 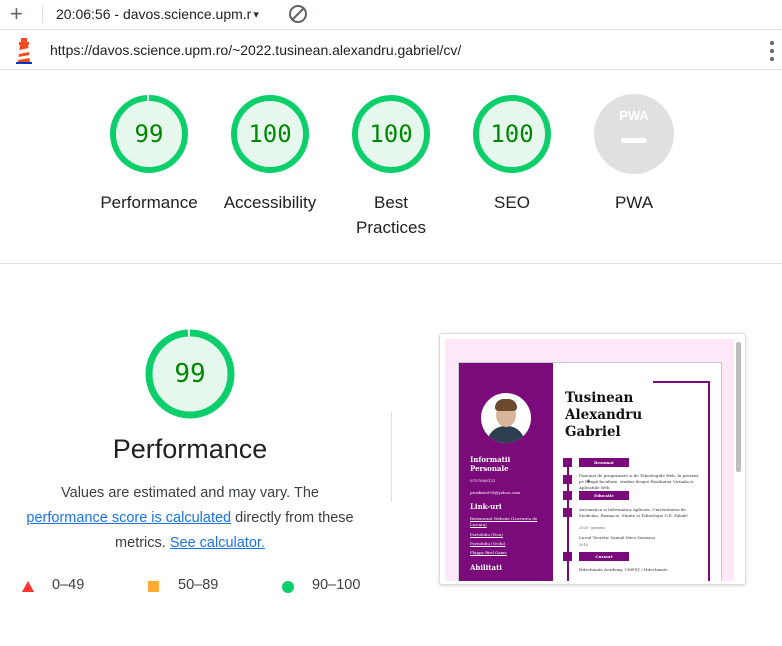 I want to click on performance-gauge: 99, so click(x=190, y=374).